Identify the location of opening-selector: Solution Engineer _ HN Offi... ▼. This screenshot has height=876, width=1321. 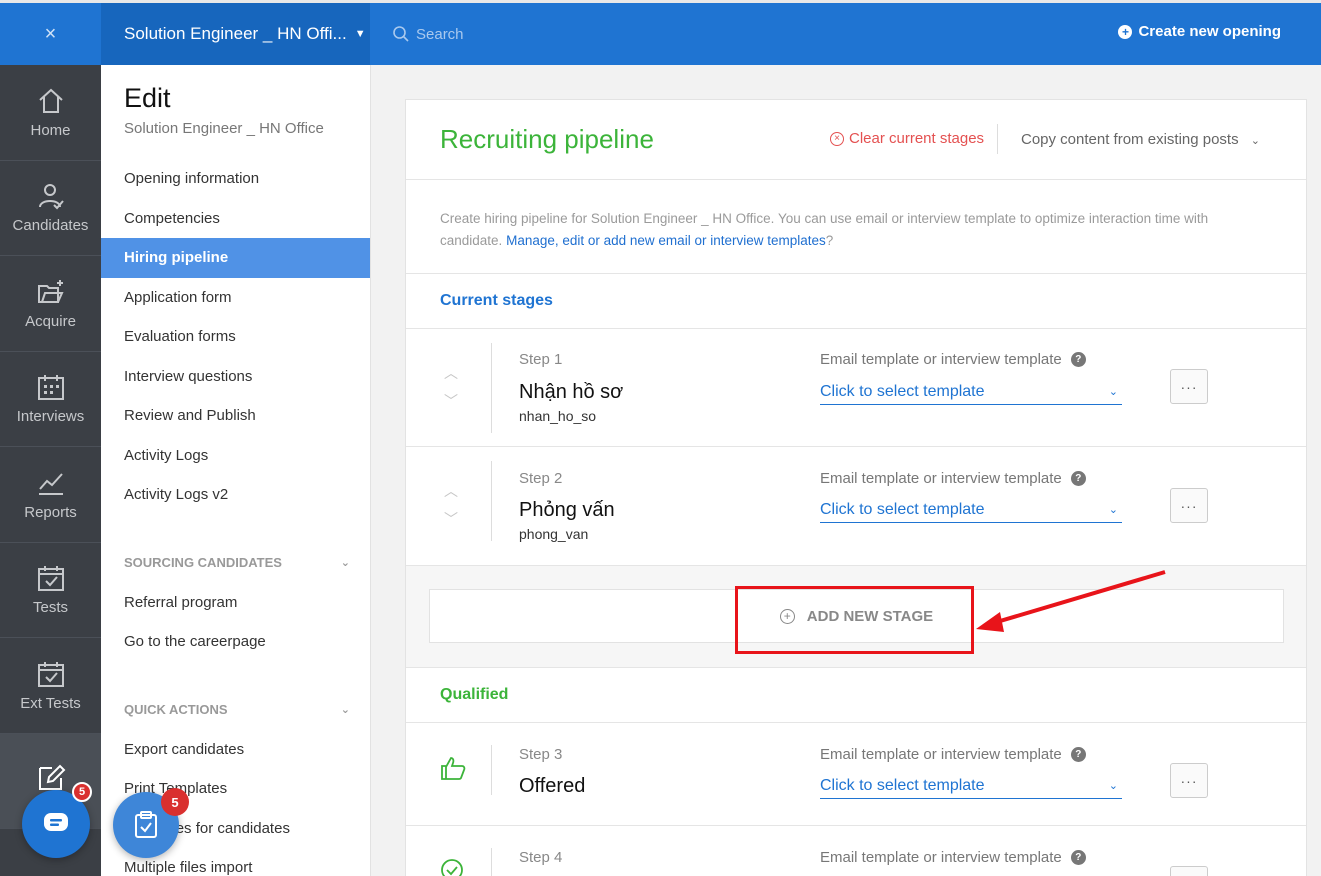
(235, 34).